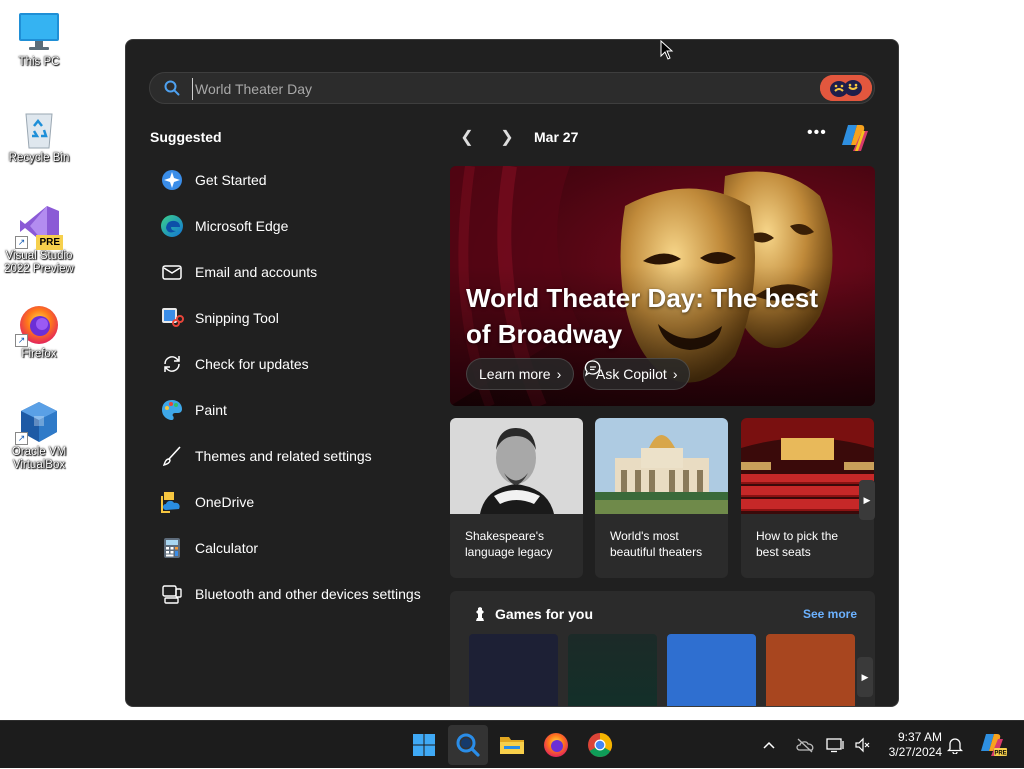 The height and width of the screenshot is (769, 1024). Describe the element at coordinates (915, 752) in the screenshot. I see `clock-date: 3/27/2024` at that location.